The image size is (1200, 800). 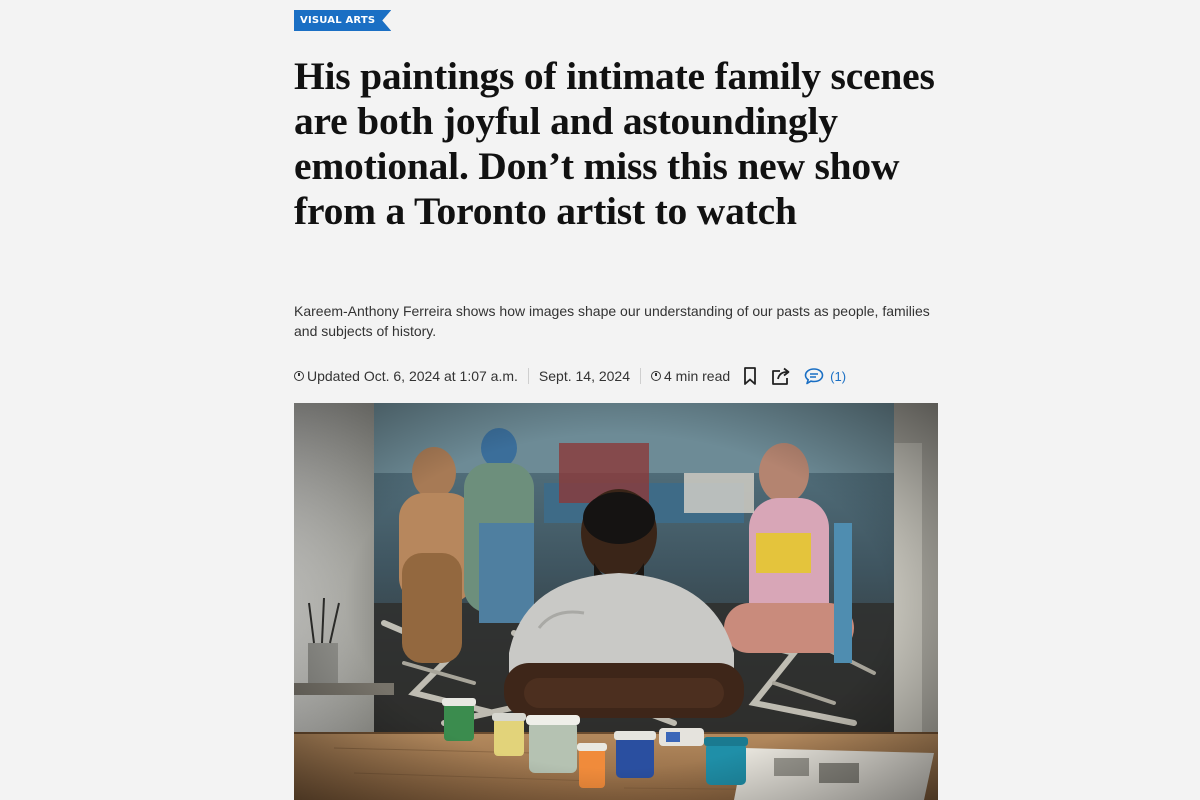 I want to click on published-date: Sept. 14, 2024, so click(x=584, y=376).